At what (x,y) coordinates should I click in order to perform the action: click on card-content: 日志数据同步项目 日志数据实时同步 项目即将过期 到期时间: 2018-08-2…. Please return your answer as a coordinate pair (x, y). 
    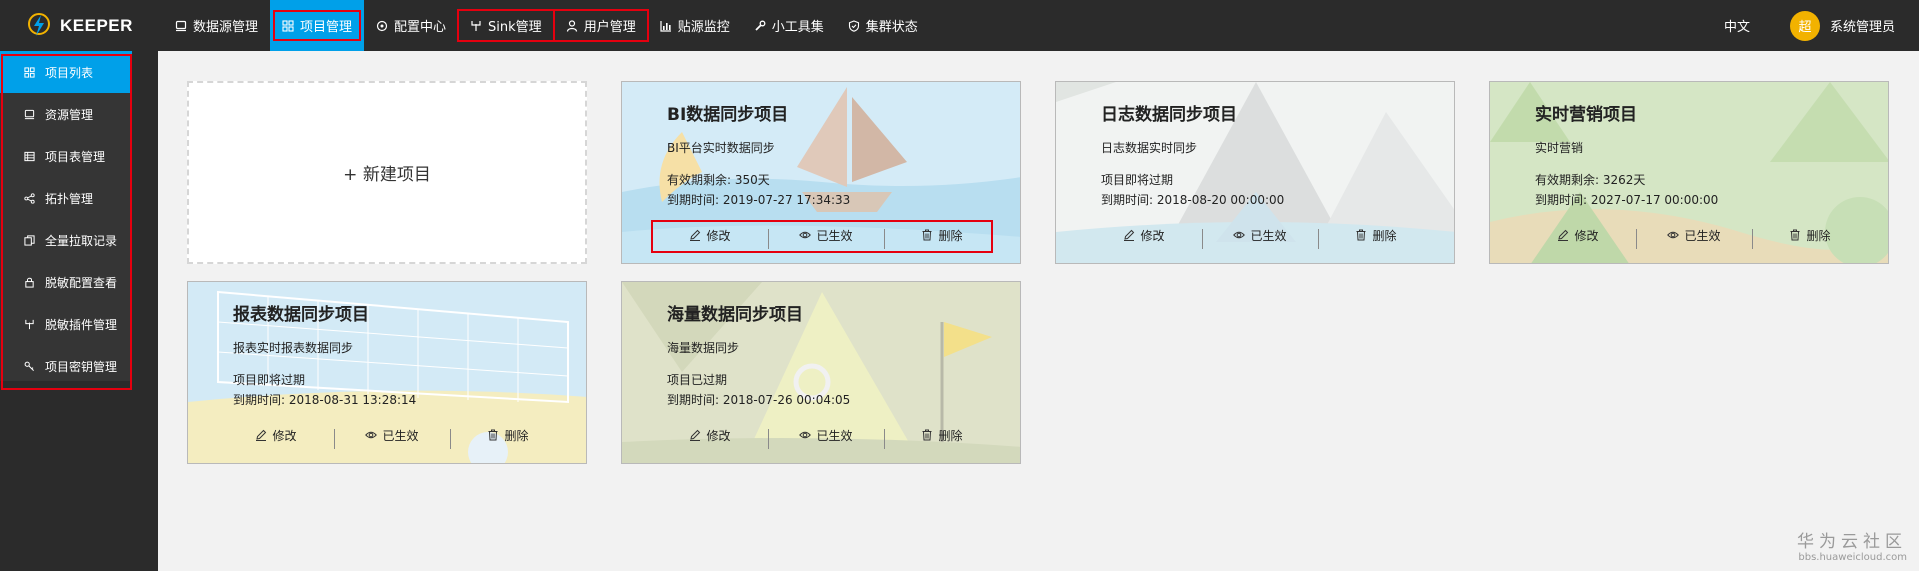
    Looking at the image, I should click on (1267, 155).